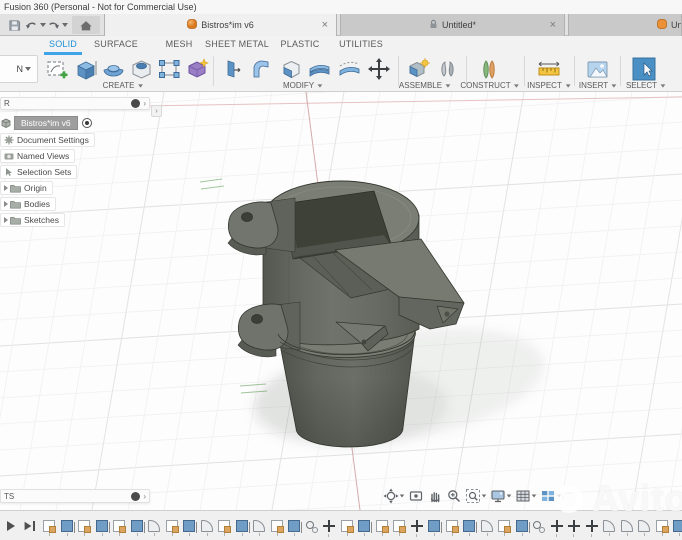  Describe the element at coordinates (435, 496) in the screenshot. I see `pan-button` at that location.